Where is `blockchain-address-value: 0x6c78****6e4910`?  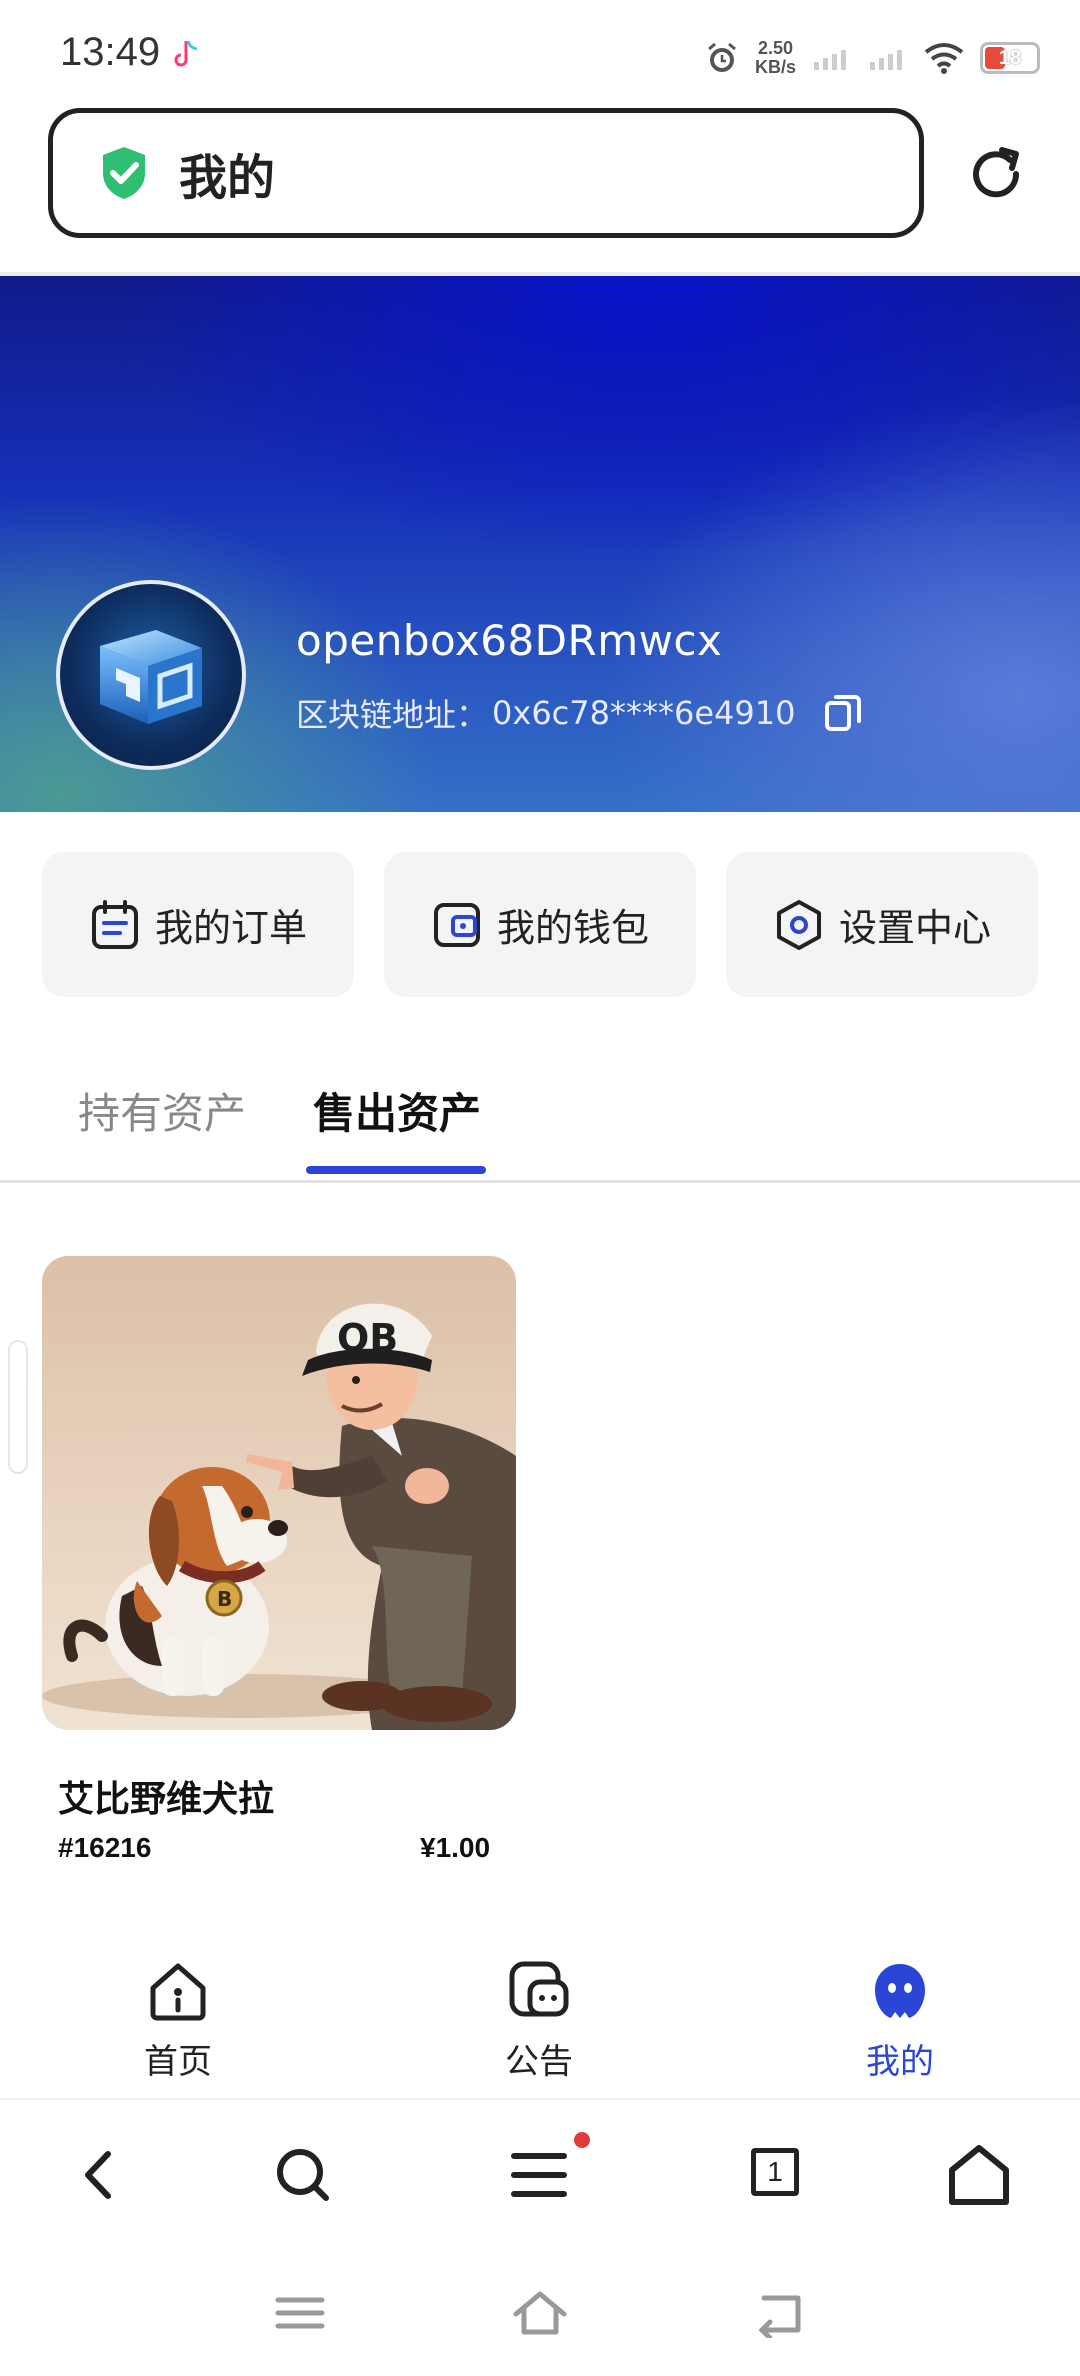 blockchain-address-value: 0x6c78****6e4910 is located at coordinates (644, 713).